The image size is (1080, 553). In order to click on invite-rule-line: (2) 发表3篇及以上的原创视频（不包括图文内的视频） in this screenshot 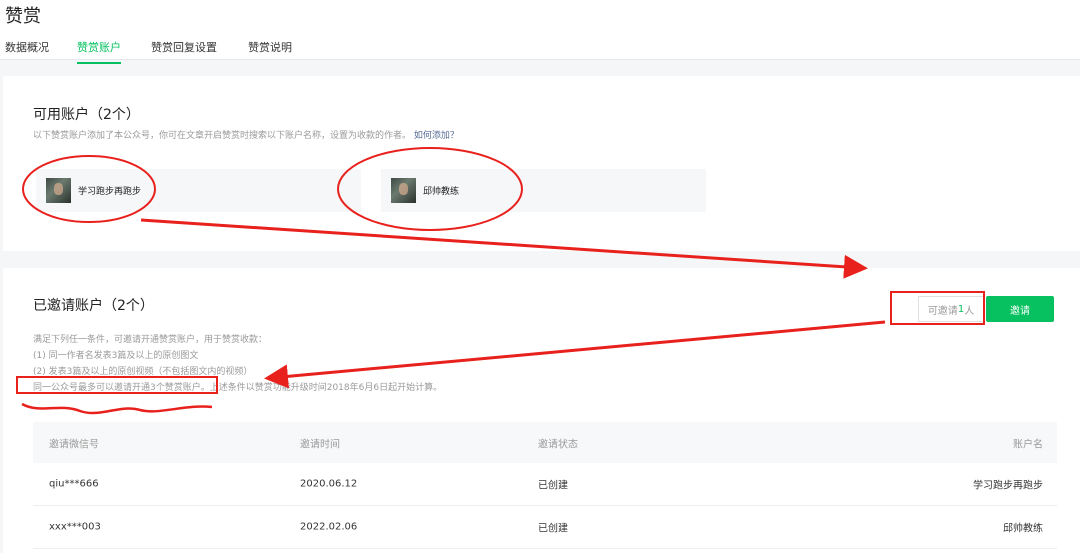, I will do `click(143, 372)`.